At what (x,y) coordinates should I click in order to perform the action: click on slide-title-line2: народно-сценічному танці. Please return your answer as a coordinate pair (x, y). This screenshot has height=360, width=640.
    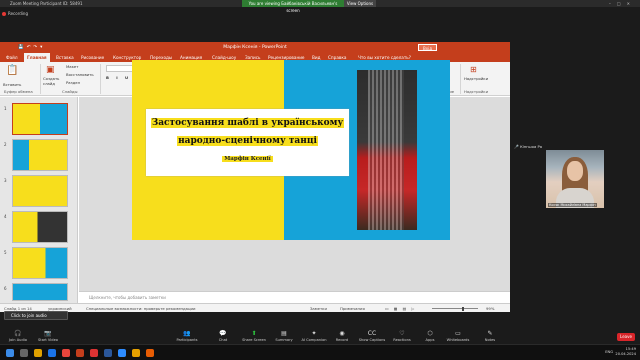
    Looking at the image, I should click on (247, 141).